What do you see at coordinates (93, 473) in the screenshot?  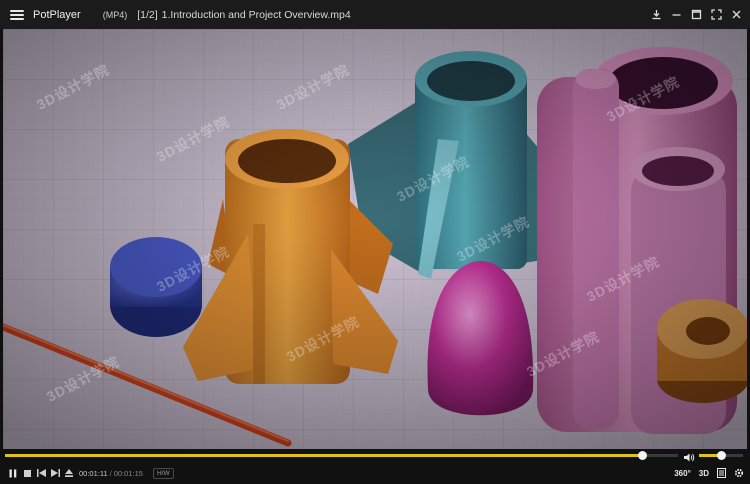 I see `current-time: 00:01:11` at bounding box center [93, 473].